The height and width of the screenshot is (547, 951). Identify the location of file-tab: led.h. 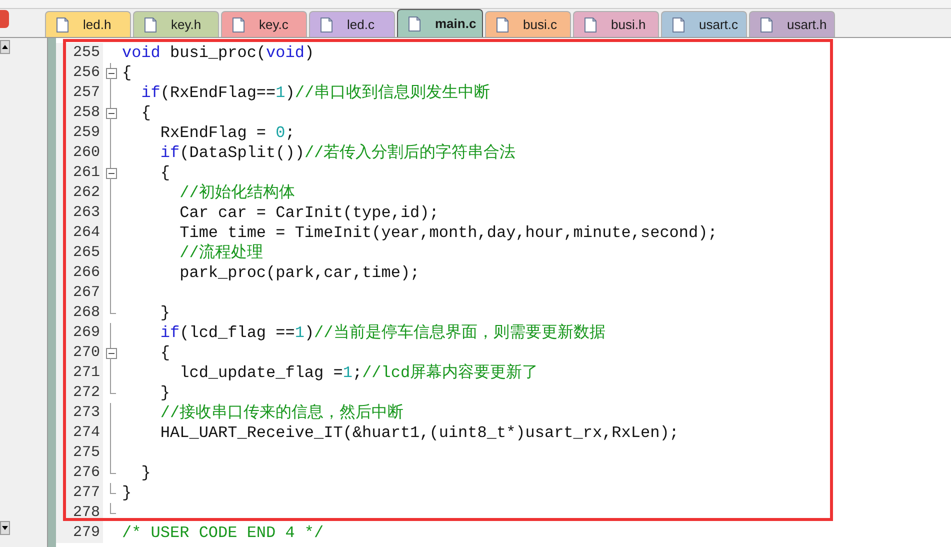
(88, 24).